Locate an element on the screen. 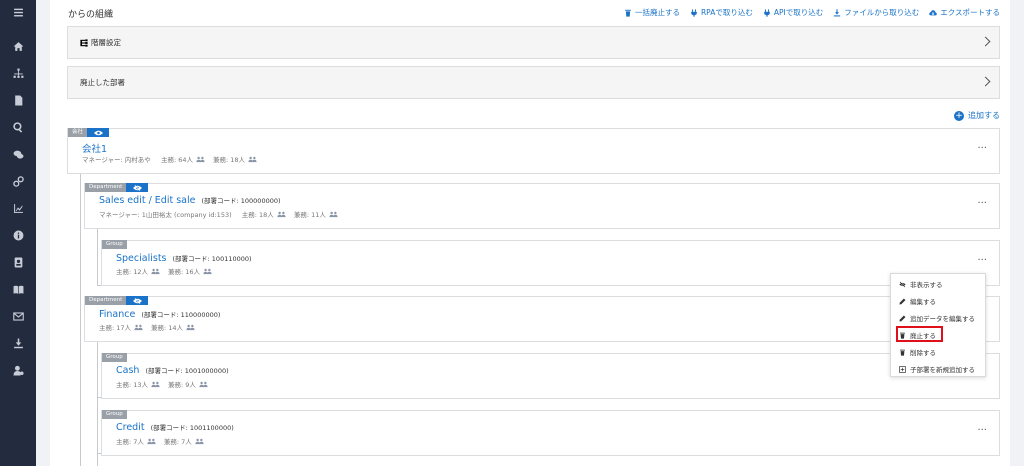 The height and width of the screenshot is (466, 1024). department-name-link: Specialists (部署コード: 100110000) is located at coordinates (184, 258).